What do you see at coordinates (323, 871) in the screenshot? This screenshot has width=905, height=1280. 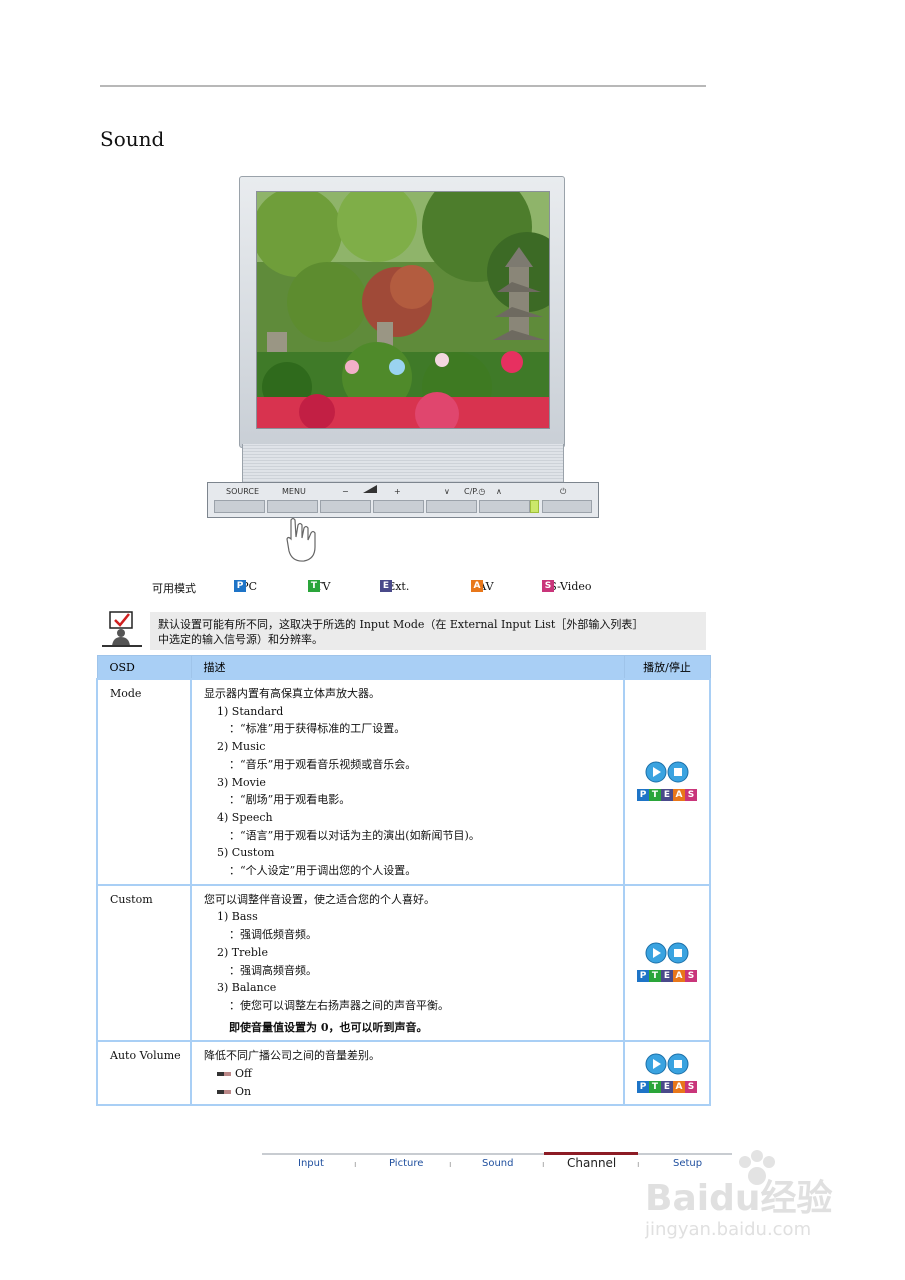 I see `setting-detail: ：“个人设定”用于调出您的个人设置。` at bounding box center [323, 871].